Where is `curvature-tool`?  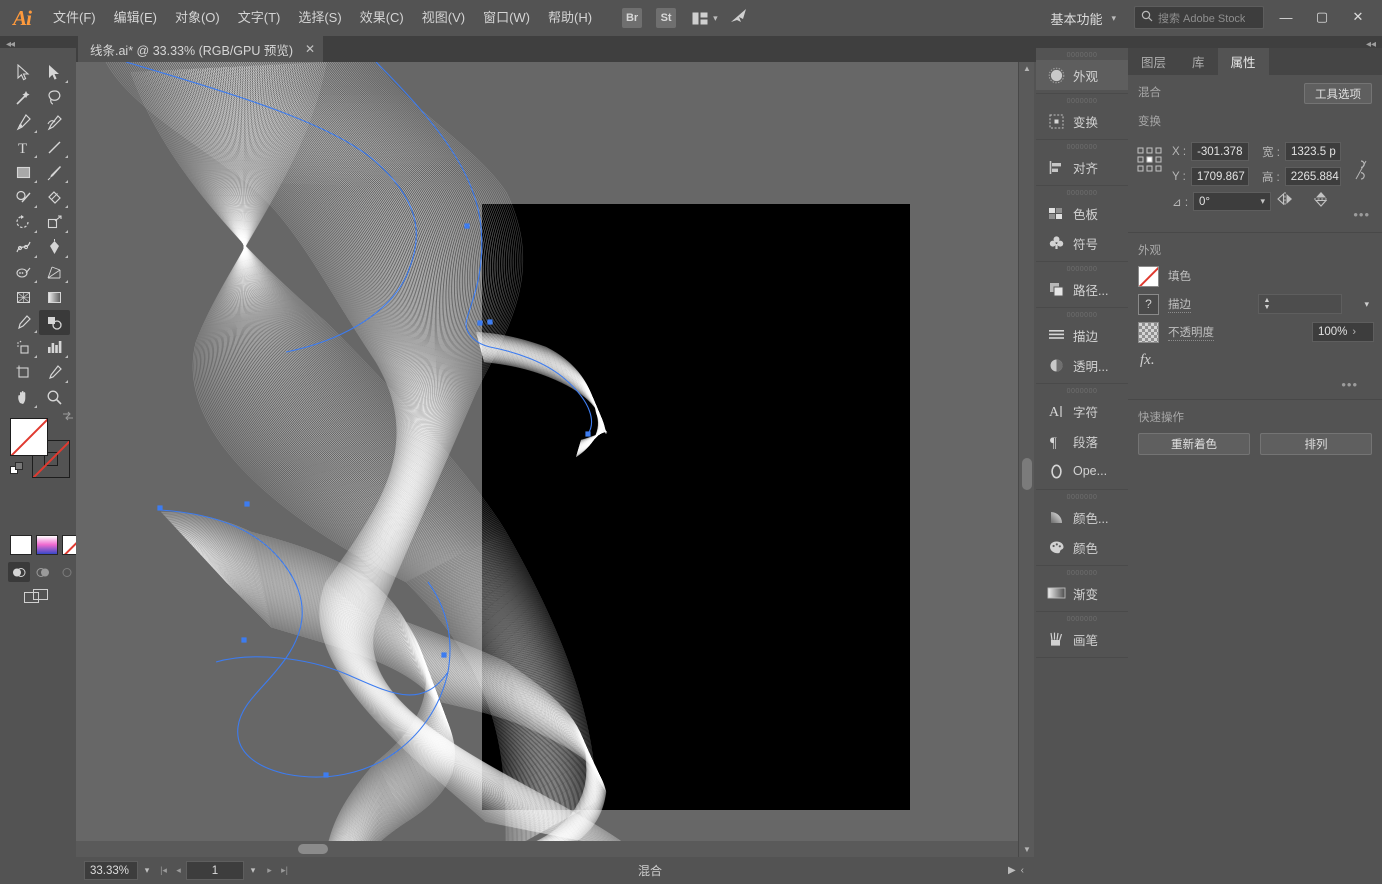 curvature-tool is located at coordinates (54, 122).